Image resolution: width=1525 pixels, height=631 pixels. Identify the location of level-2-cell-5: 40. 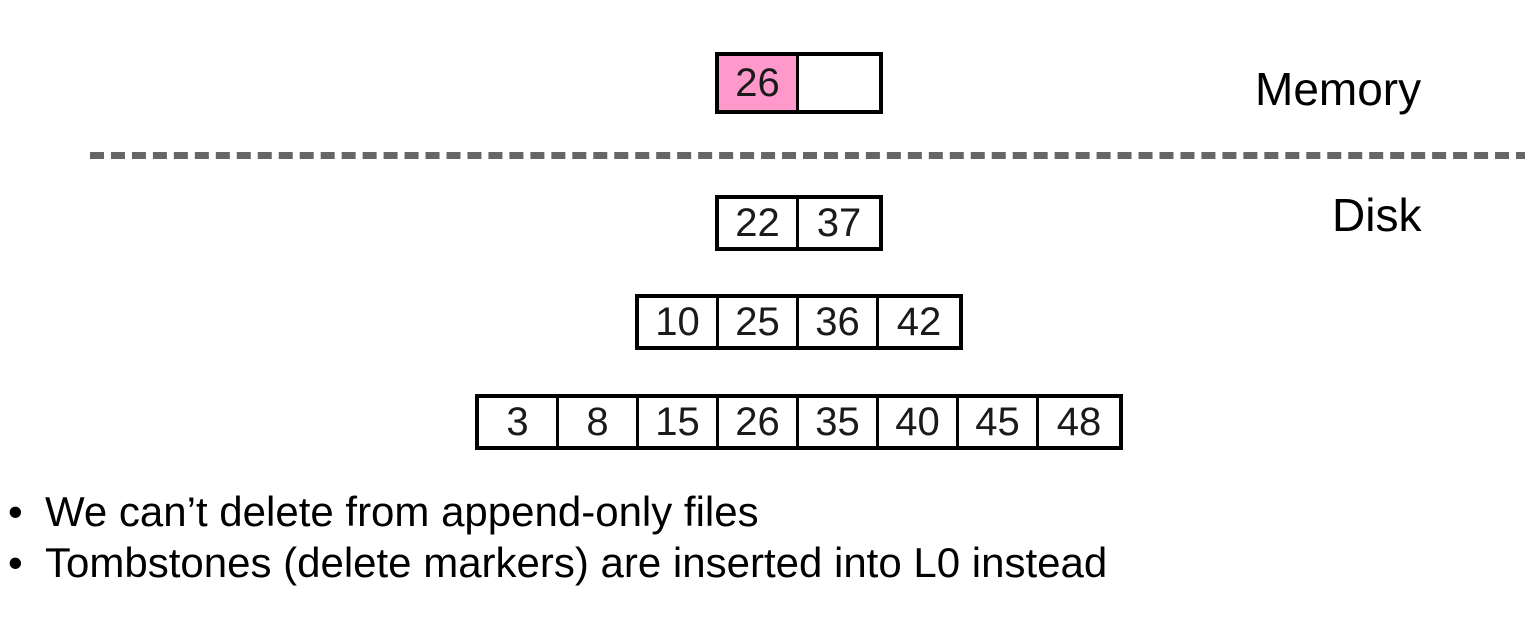
(919, 422).